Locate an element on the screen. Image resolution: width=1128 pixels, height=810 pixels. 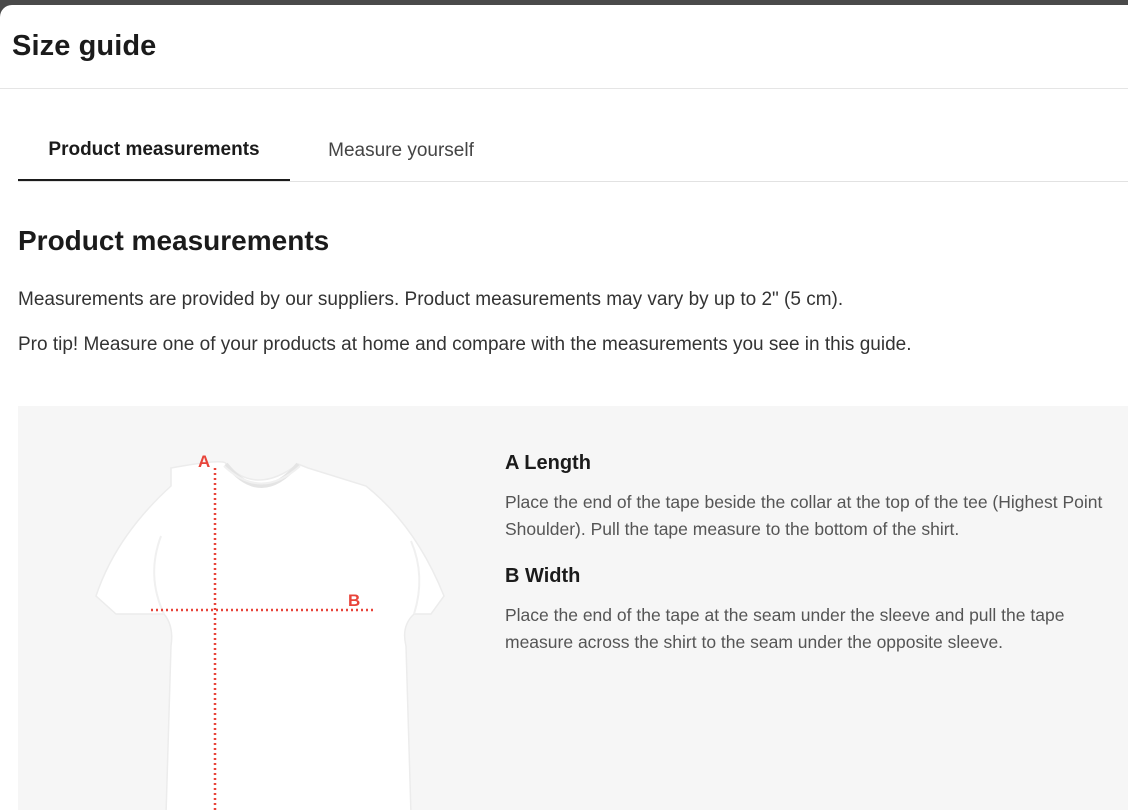
dialog-header: Size guide is located at coordinates (564, 47).